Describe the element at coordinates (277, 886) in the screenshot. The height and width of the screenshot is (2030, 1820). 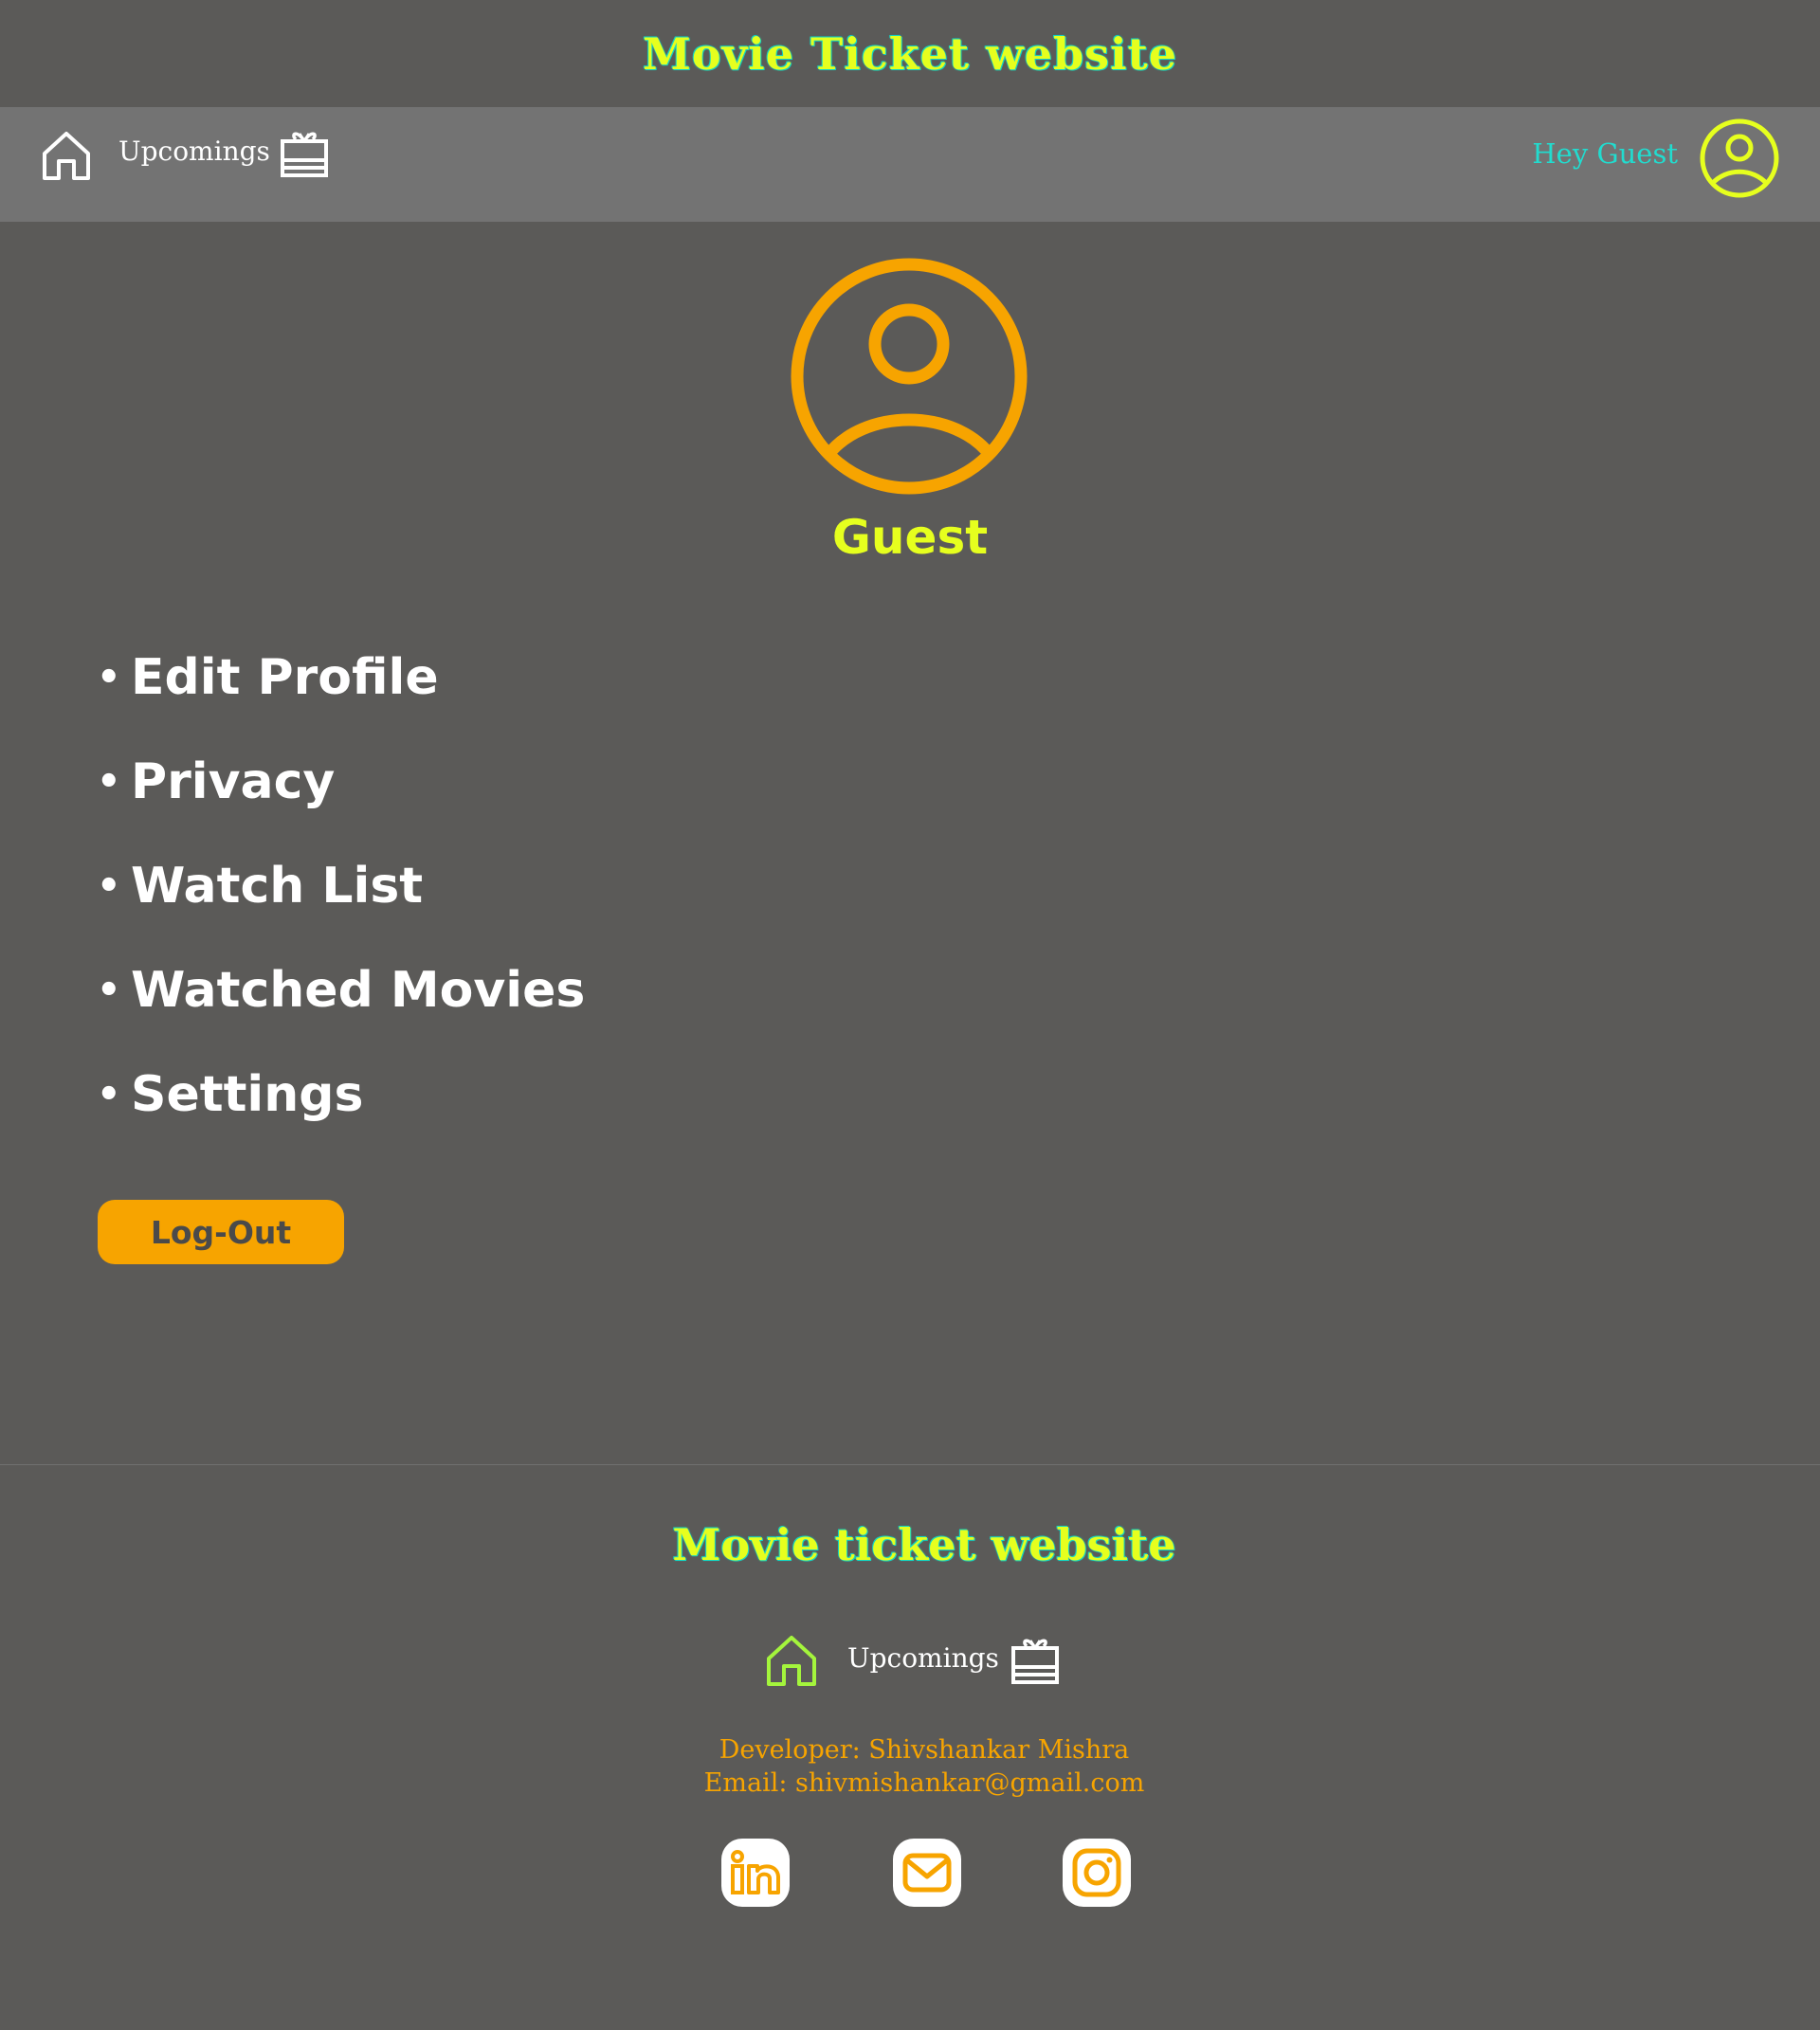
I see `menu-item-label: Watch List` at that location.